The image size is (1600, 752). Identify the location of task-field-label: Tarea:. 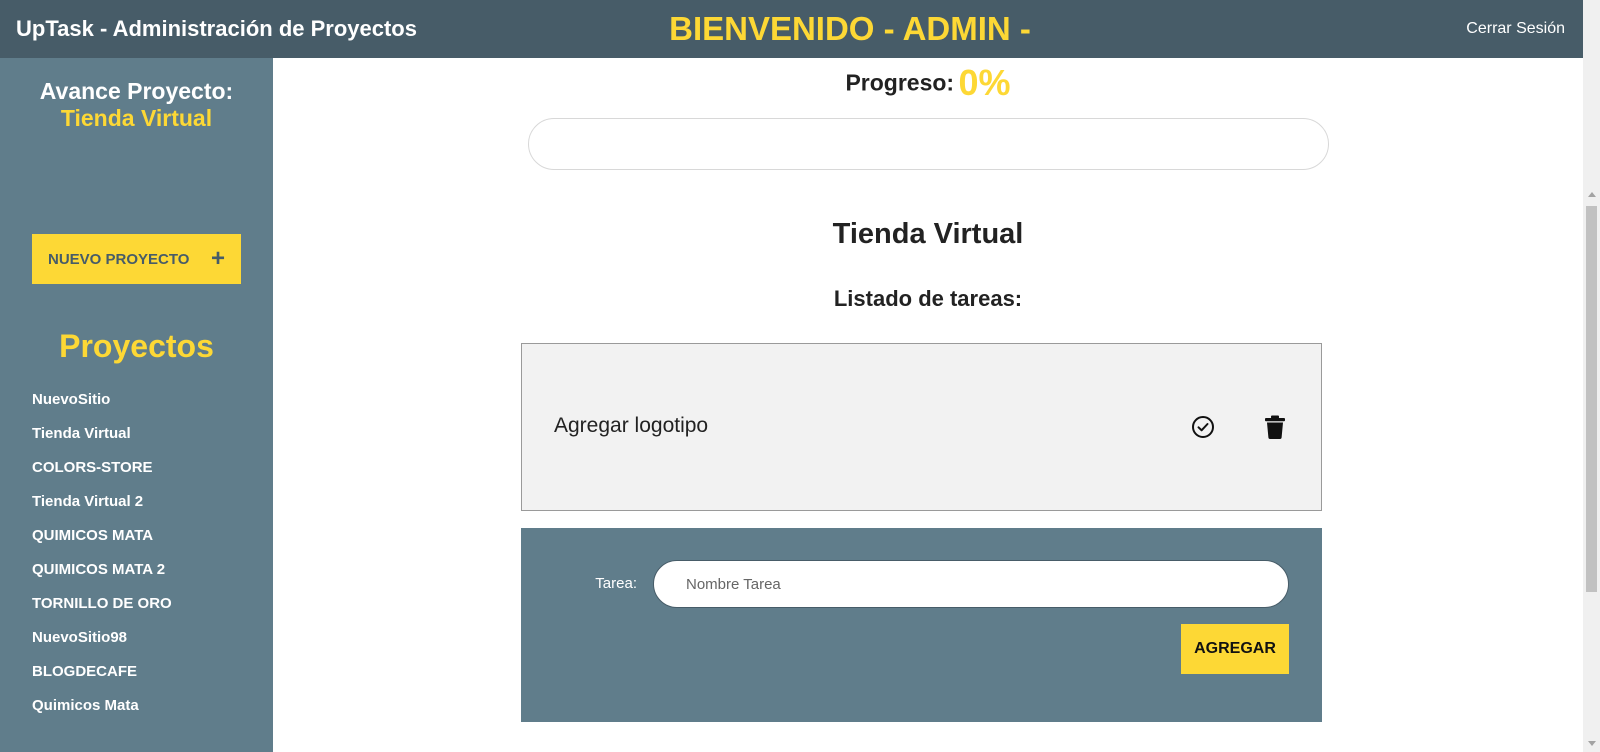
(616, 583).